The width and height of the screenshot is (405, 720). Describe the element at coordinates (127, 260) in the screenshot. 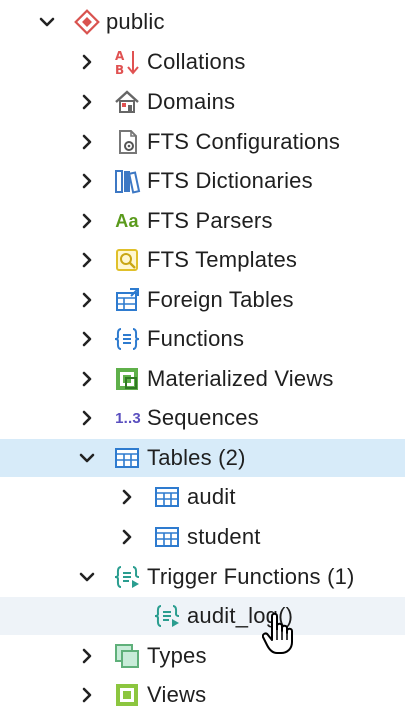

I see `fts-template-icon` at that location.